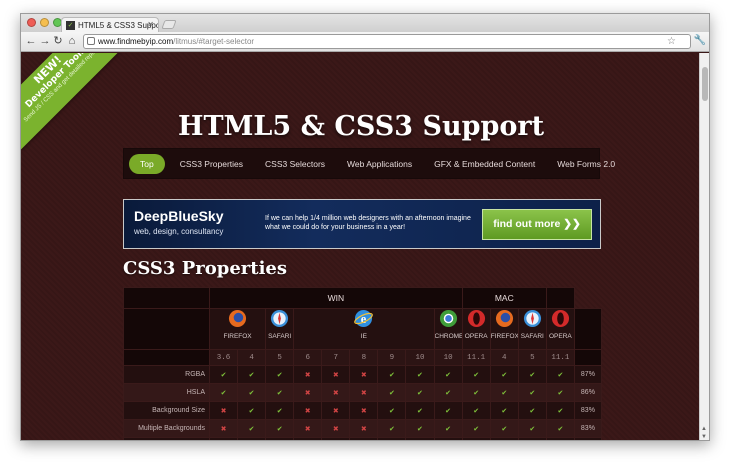 This screenshot has height=467, width=730. What do you see at coordinates (364, 329) in the screenshot?
I see `browser-header-ie: e IE` at bounding box center [364, 329].